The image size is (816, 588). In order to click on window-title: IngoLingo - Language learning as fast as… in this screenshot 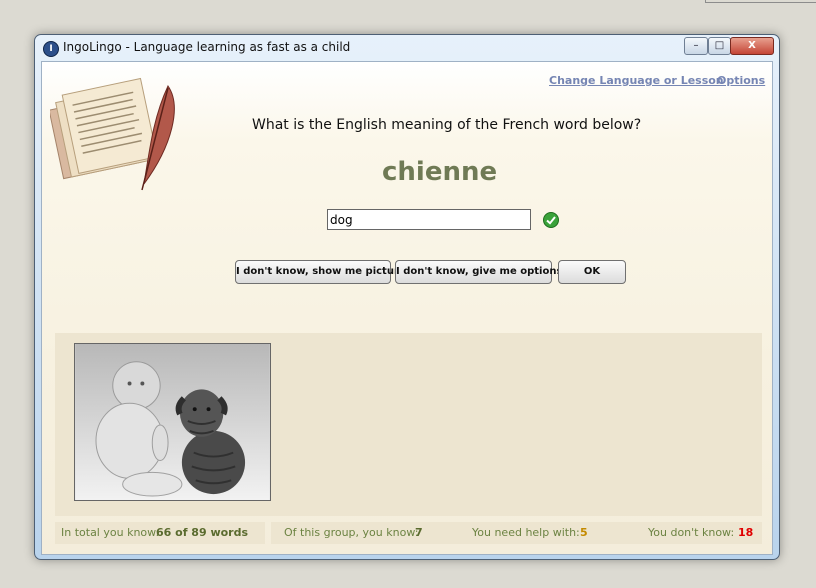, I will do `click(207, 47)`.